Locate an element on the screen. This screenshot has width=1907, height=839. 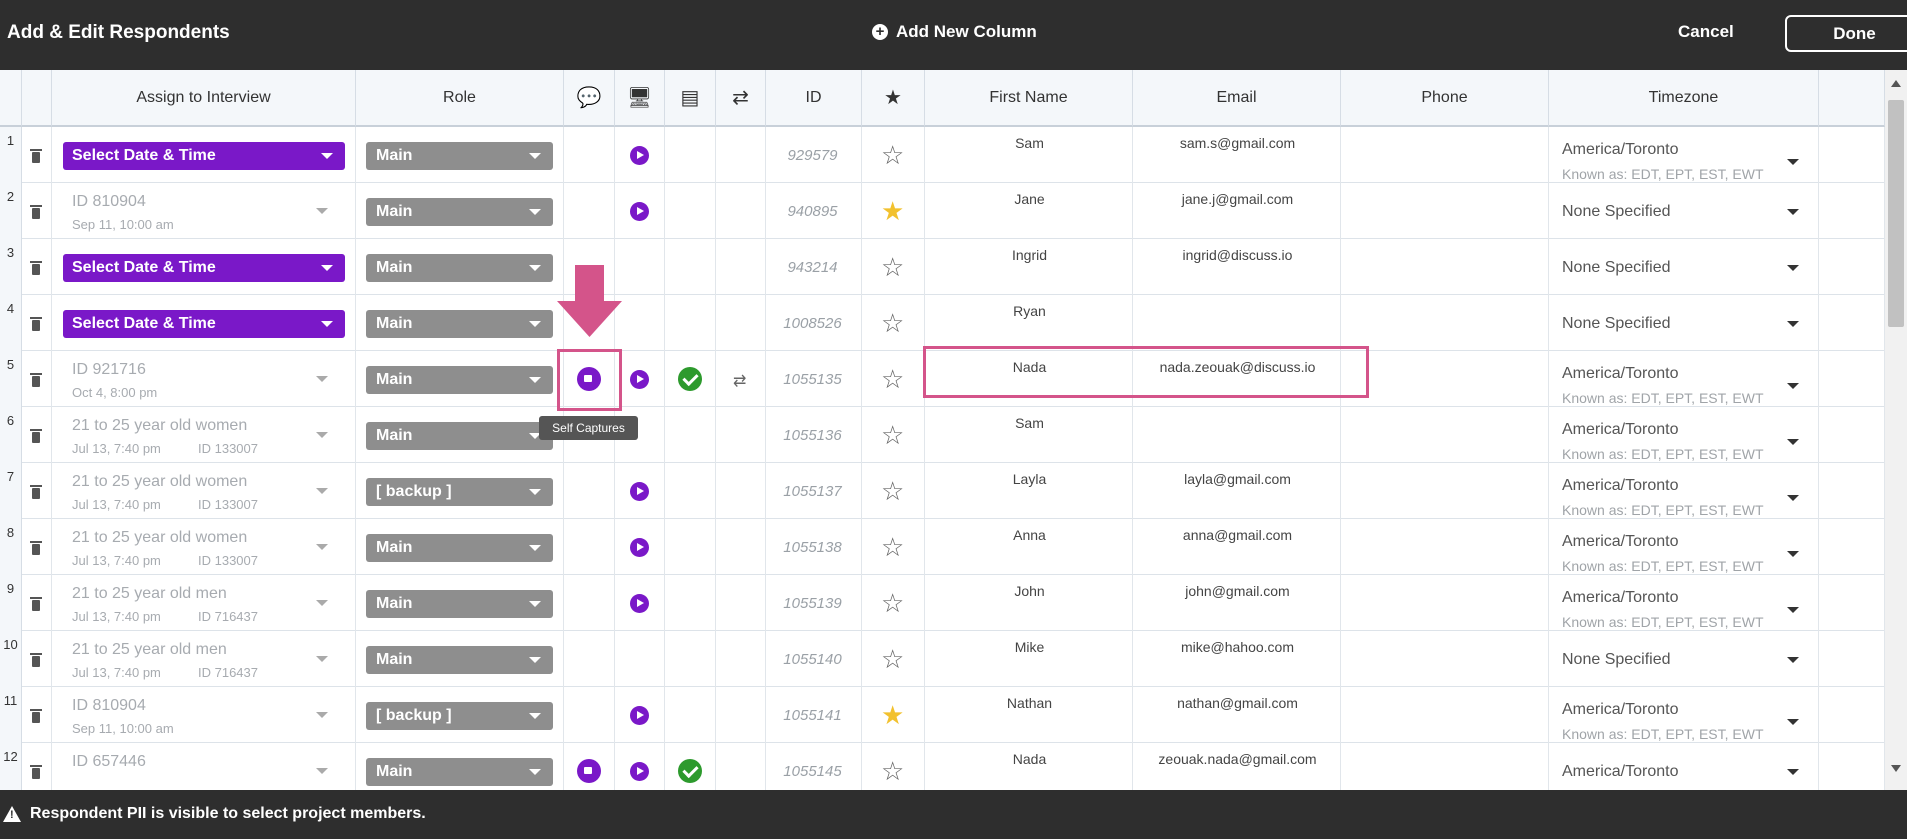
first-name: Ryan is located at coordinates (1029, 311).